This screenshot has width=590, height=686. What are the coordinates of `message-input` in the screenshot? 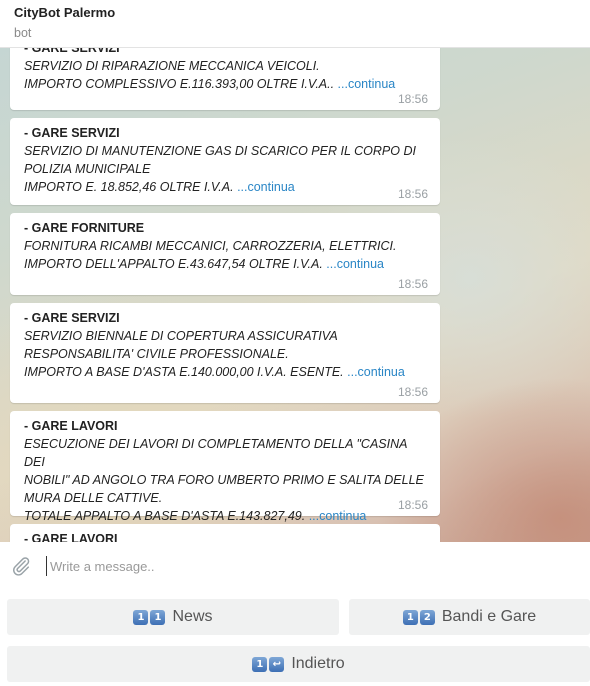 It's located at (306, 566).